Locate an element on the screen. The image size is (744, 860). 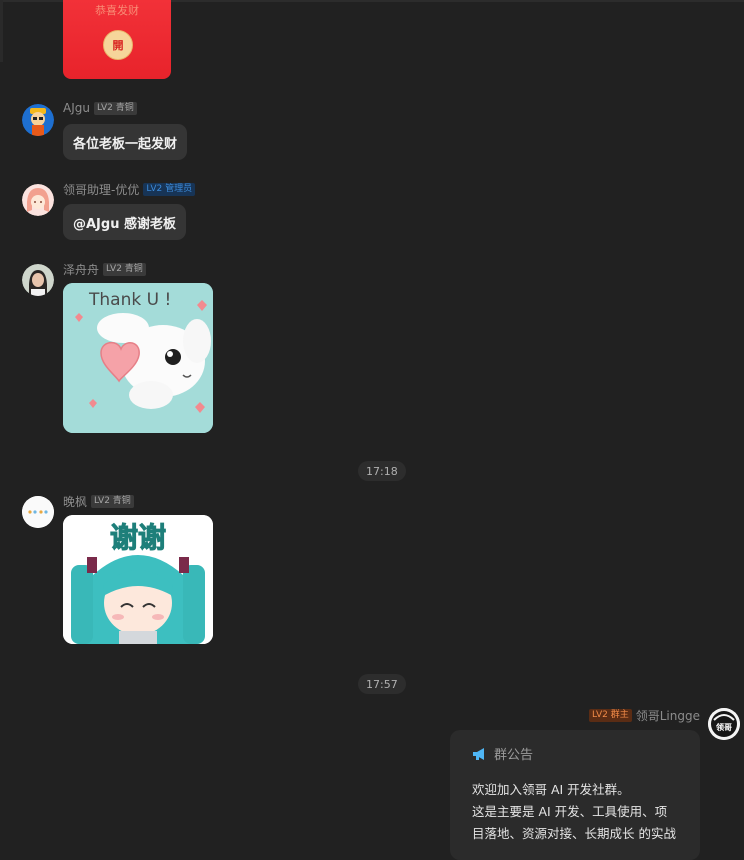
thanks-anime-sticker: 谢谢 is located at coordinates (138, 579).